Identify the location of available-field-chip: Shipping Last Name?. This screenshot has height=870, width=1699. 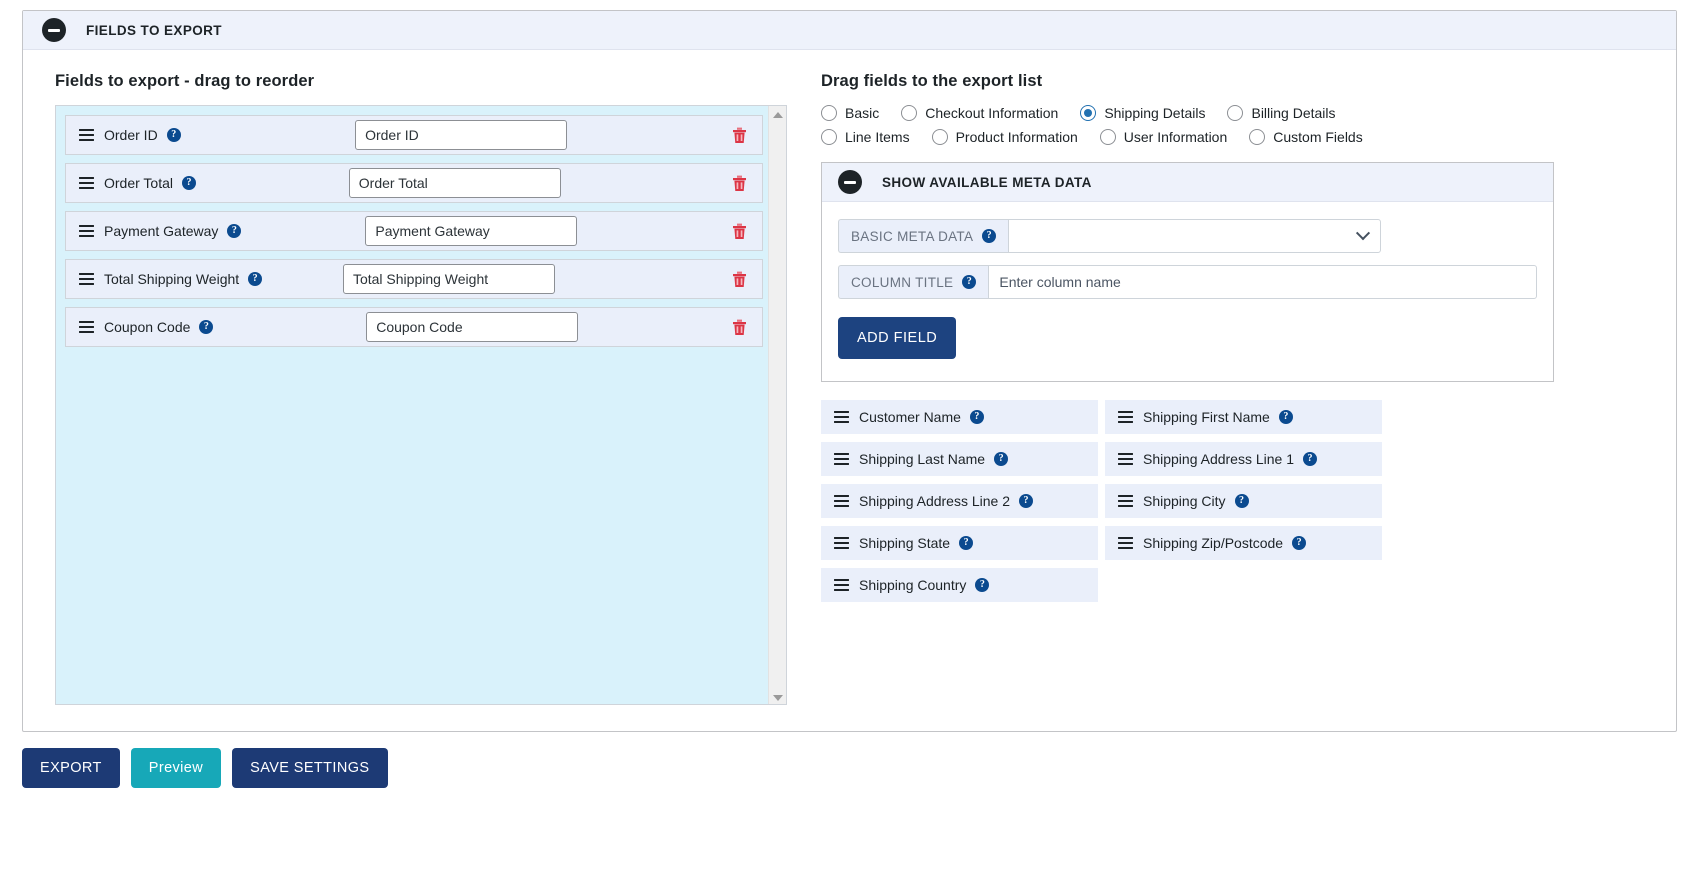
(959, 459).